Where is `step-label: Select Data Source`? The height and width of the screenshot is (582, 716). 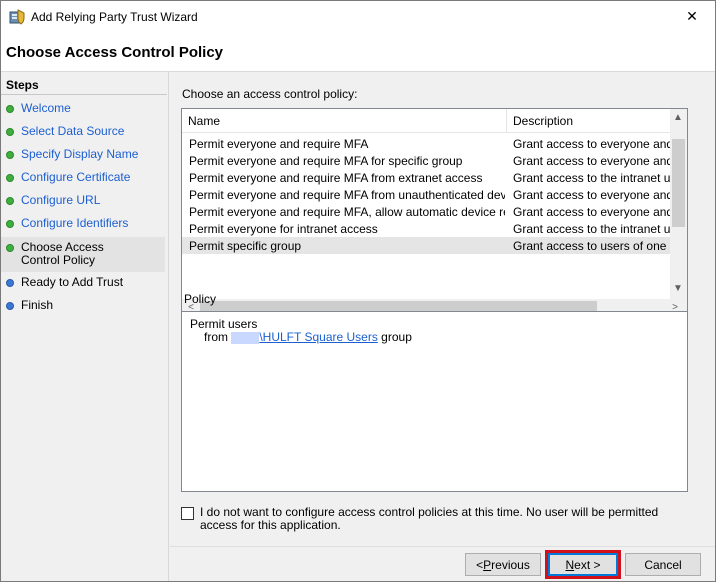 step-label: Select Data Source is located at coordinates (73, 131).